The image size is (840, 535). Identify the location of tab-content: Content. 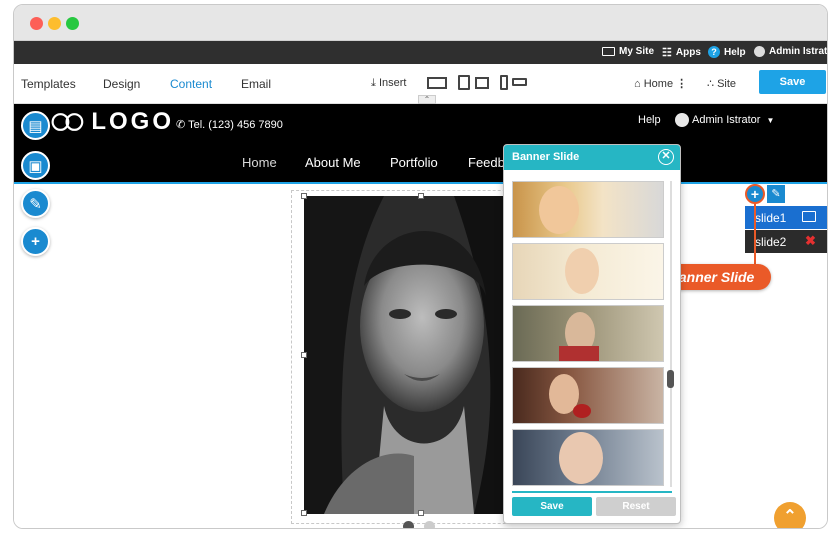
(191, 84).